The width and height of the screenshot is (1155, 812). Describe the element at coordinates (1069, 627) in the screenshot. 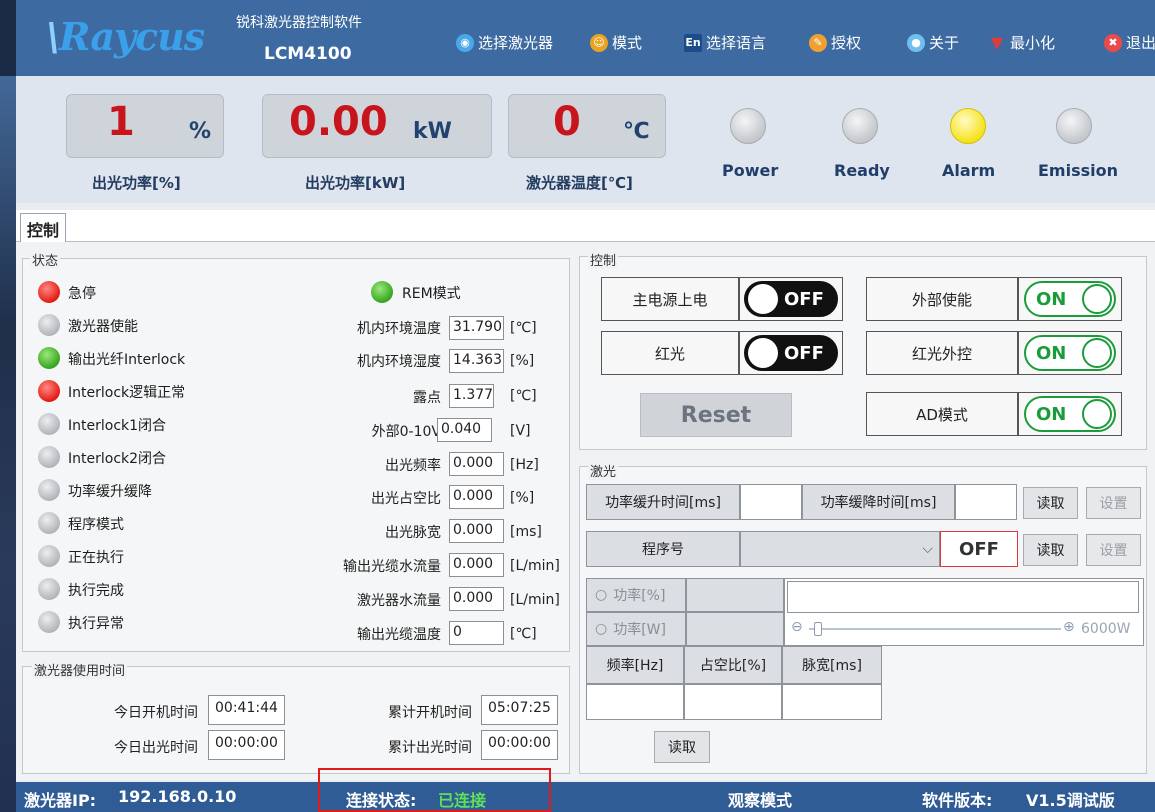

I see `zoom-in-icon: ⊕` at that location.